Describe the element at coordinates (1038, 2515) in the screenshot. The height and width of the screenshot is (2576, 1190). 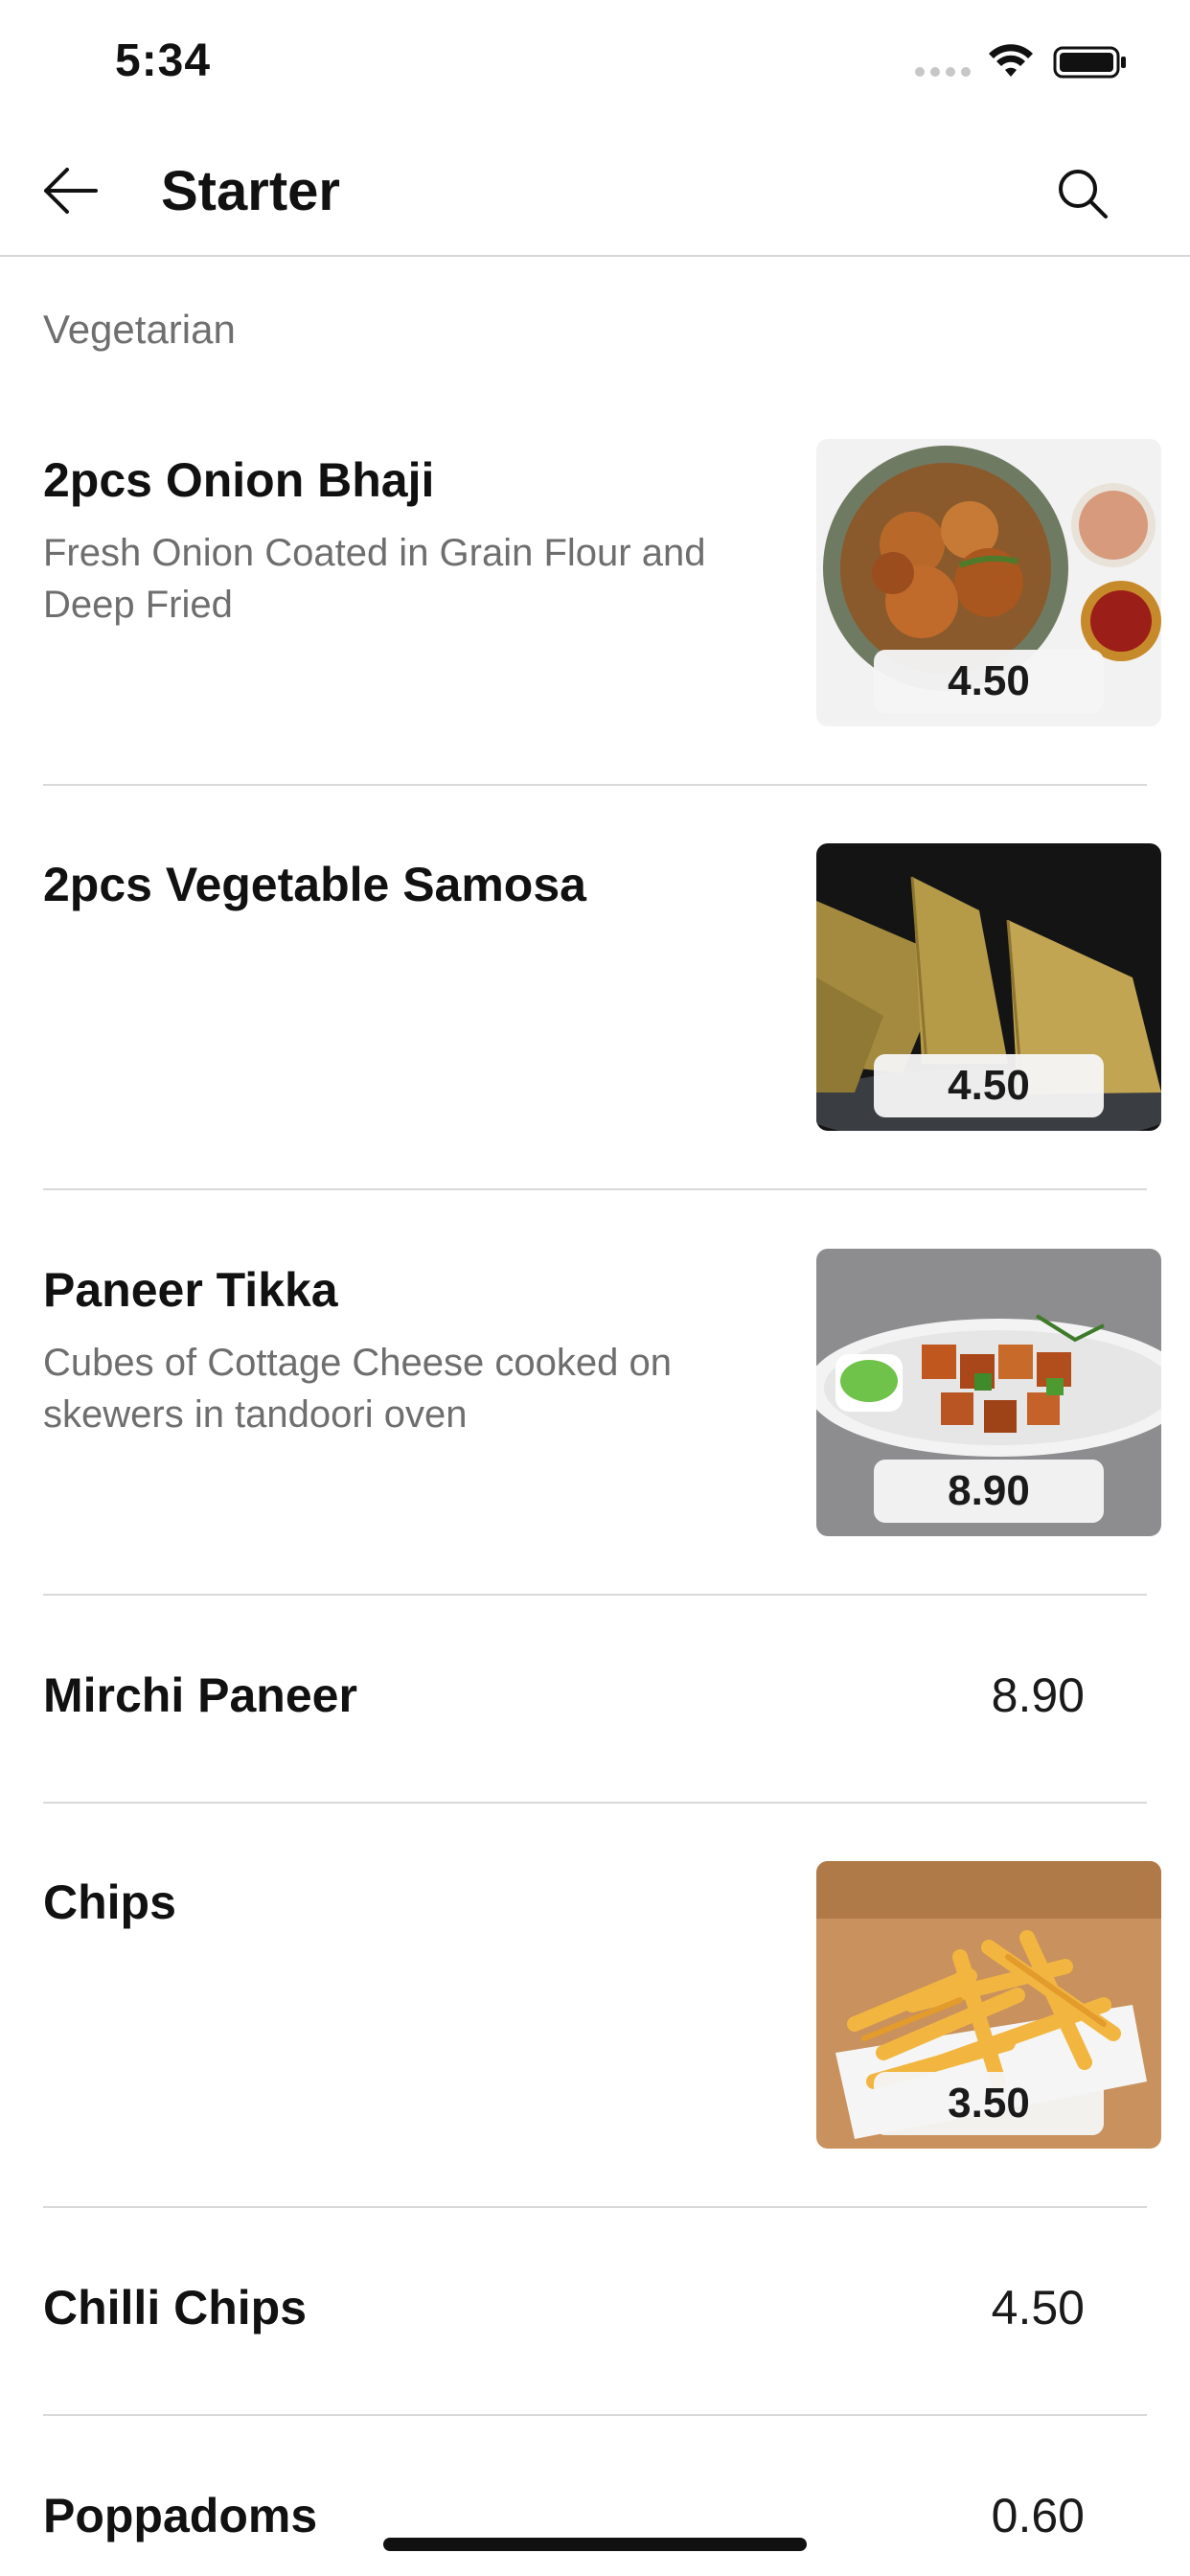
I see `item-price: 0.60` at that location.